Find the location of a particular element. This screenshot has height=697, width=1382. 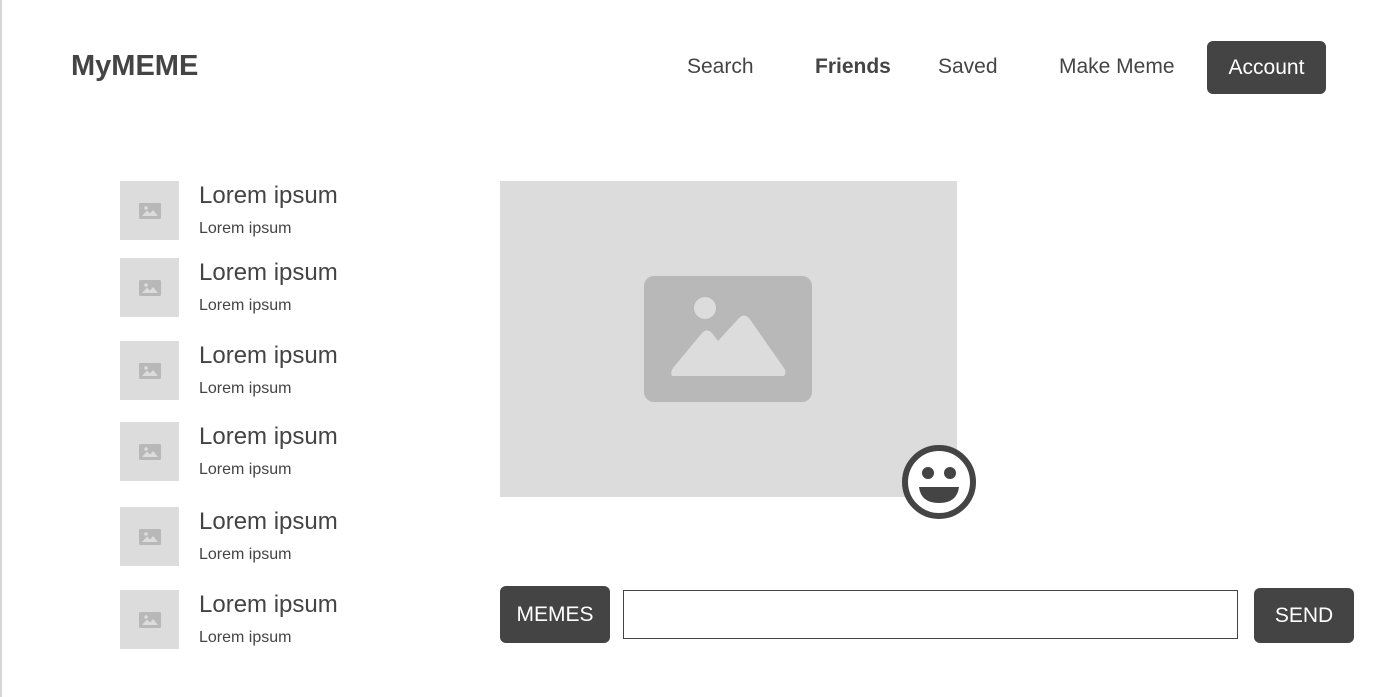

smiley-face-icon is located at coordinates (939, 482).